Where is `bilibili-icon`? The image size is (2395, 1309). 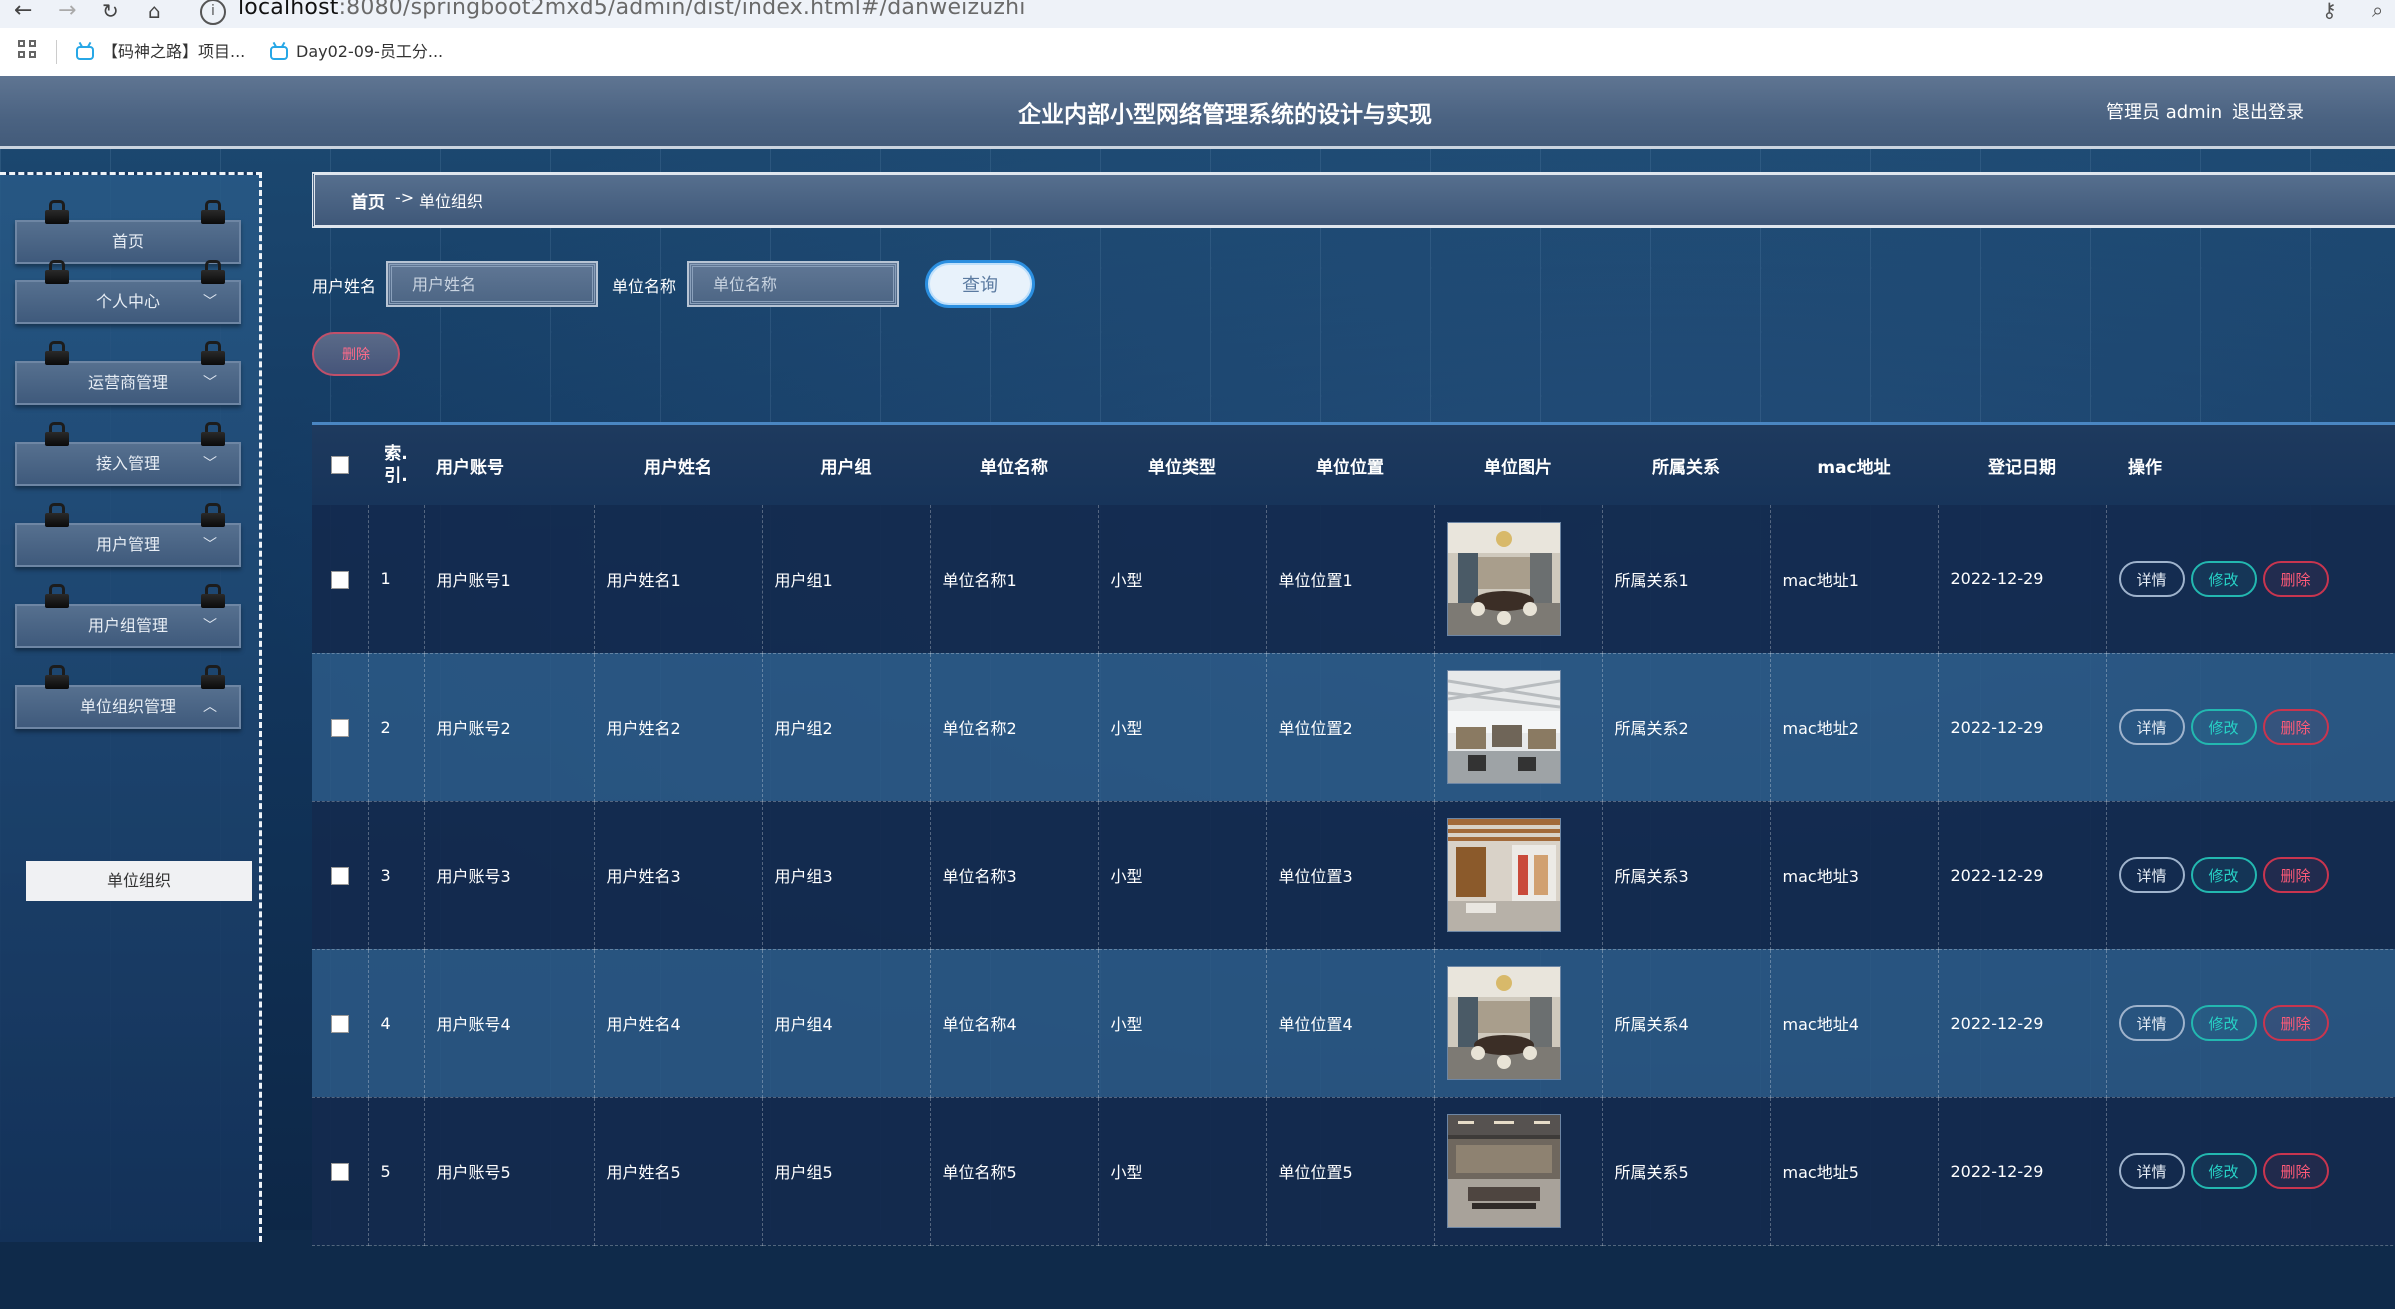 bilibili-icon is located at coordinates (279, 52).